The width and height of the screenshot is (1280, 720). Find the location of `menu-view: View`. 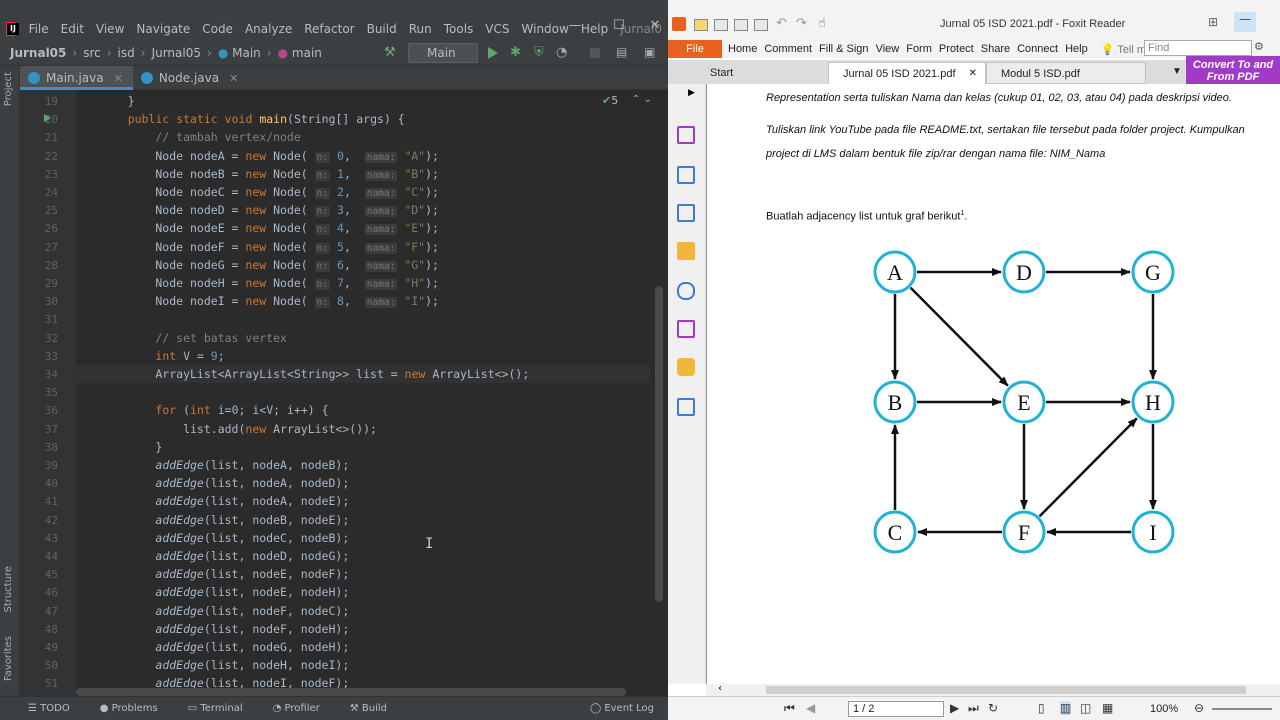

menu-view: View is located at coordinates (110, 29).